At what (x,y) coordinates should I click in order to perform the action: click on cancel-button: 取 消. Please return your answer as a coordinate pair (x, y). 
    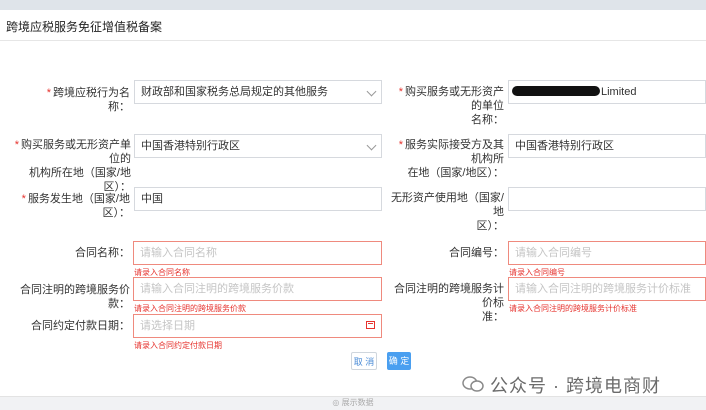
    Looking at the image, I should click on (364, 361).